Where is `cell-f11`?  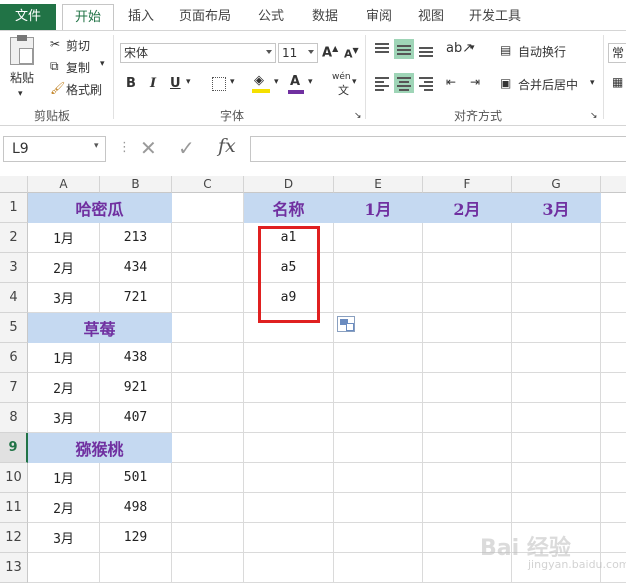 cell-f11 is located at coordinates (467, 508).